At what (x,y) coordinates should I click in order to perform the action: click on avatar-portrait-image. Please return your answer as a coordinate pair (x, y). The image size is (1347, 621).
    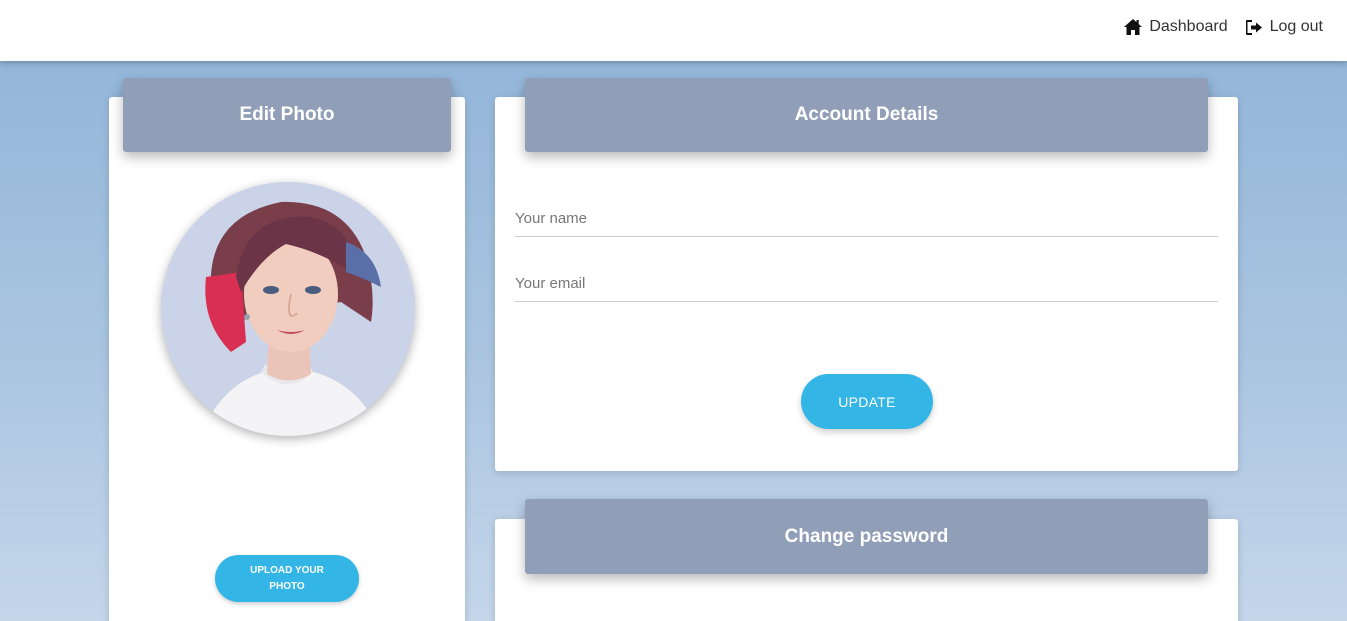
    Looking at the image, I should click on (288, 309).